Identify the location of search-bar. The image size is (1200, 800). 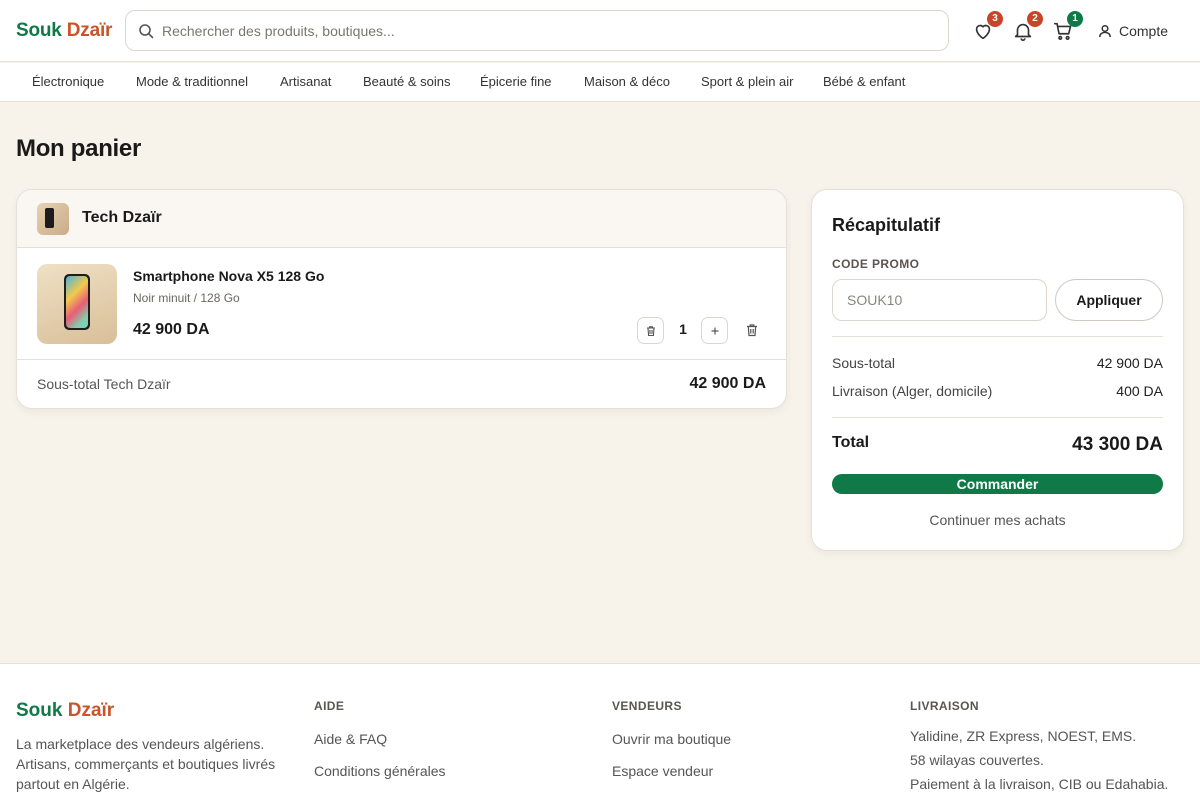
(537, 30).